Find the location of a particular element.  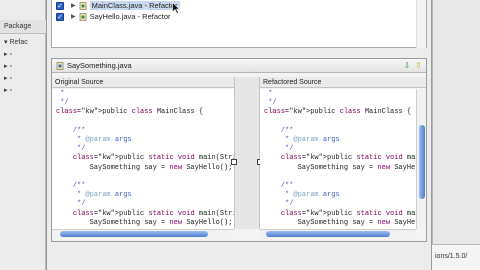

next-difference-icon: ⇩ is located at coordinates (407, 65).